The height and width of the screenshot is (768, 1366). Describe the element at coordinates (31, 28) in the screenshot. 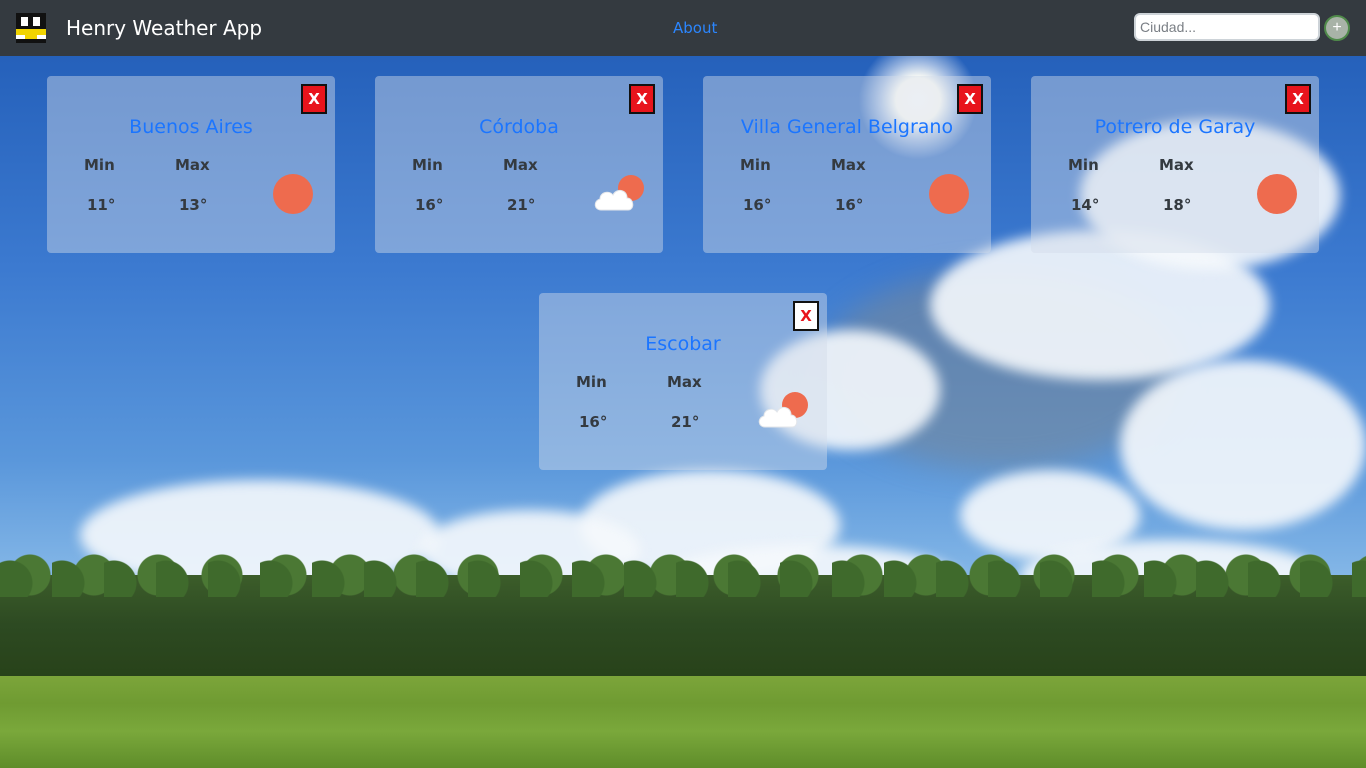

I see `app-logo` at that location.